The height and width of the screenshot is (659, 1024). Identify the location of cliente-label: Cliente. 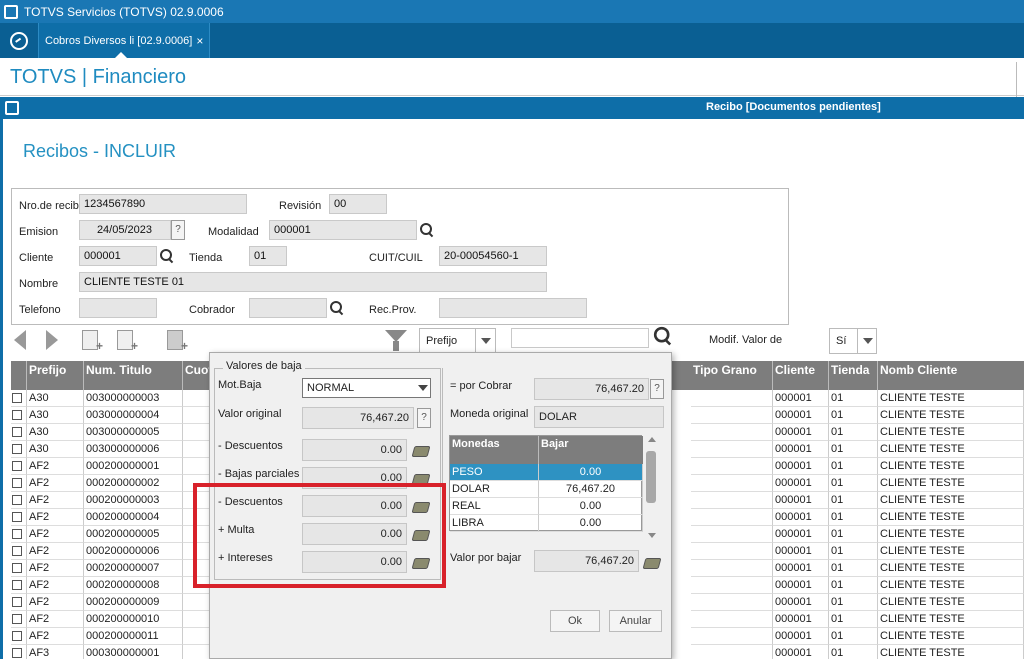
(36, 258).